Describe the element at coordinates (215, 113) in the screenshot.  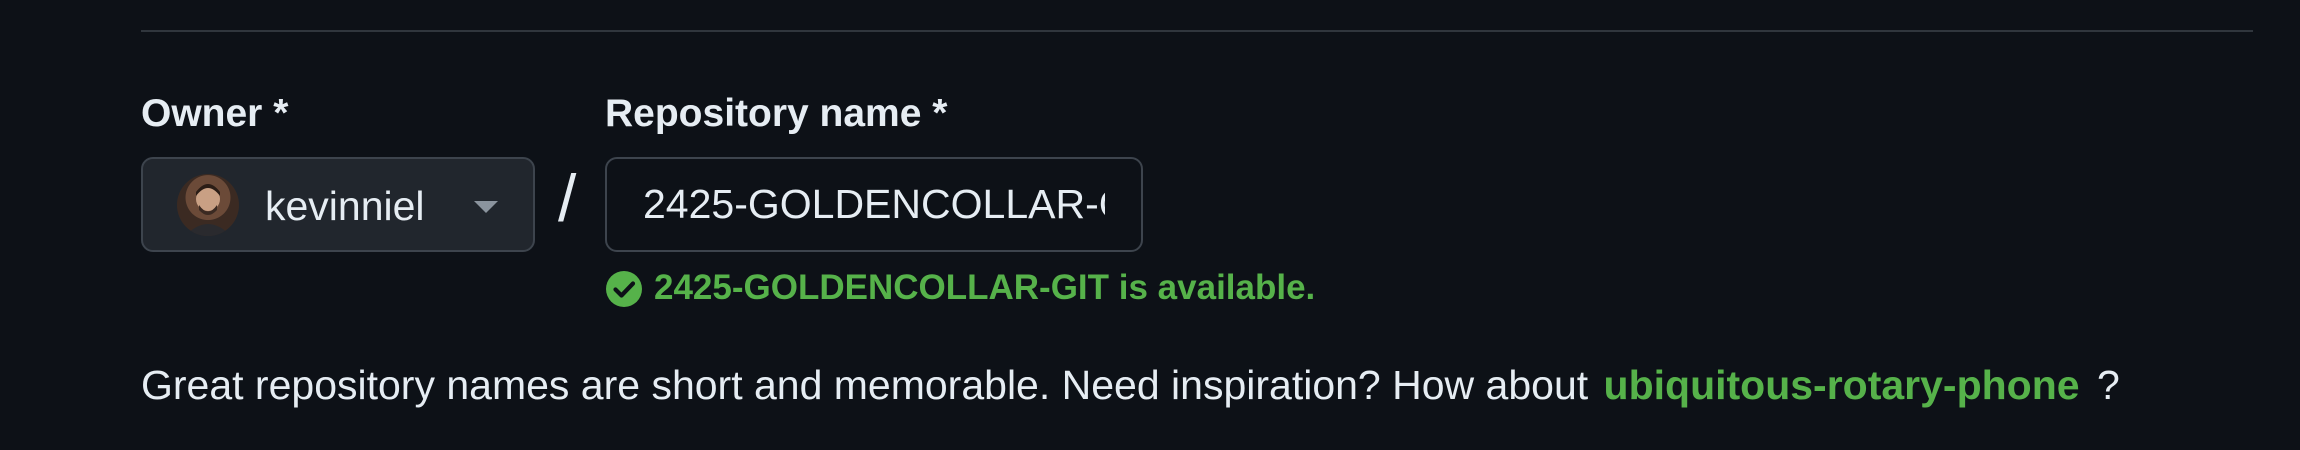
I see `owner-label: Owner *` at that location.